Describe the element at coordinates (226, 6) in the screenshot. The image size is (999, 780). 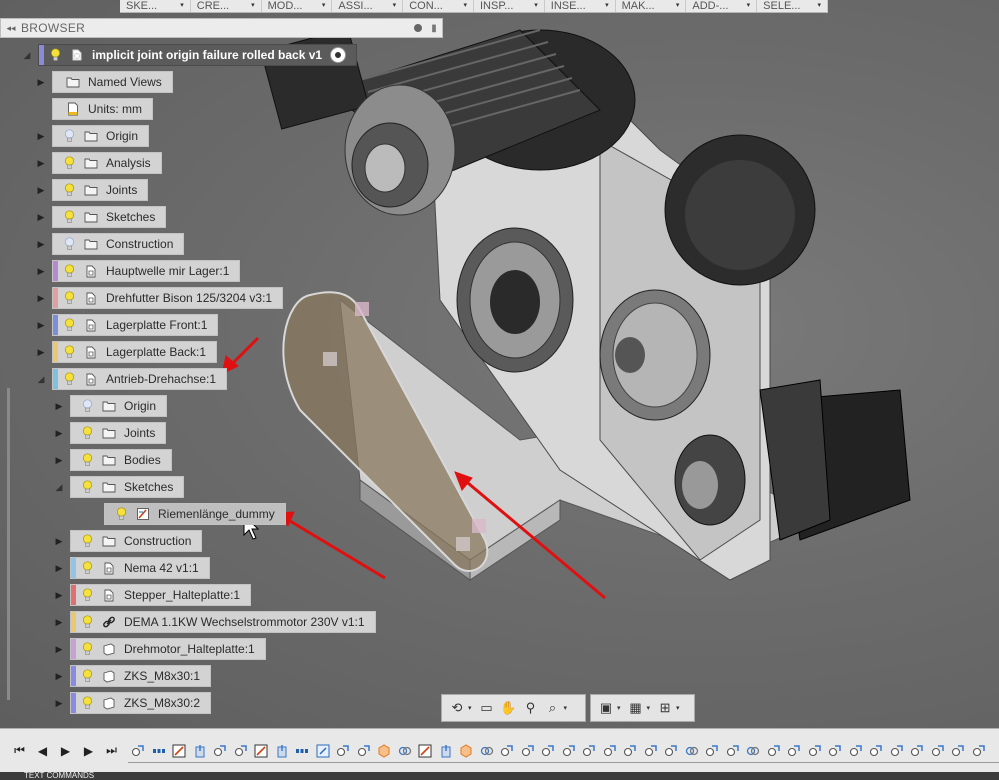
I see `toolbar-menu: CRE... ▾` at that location.